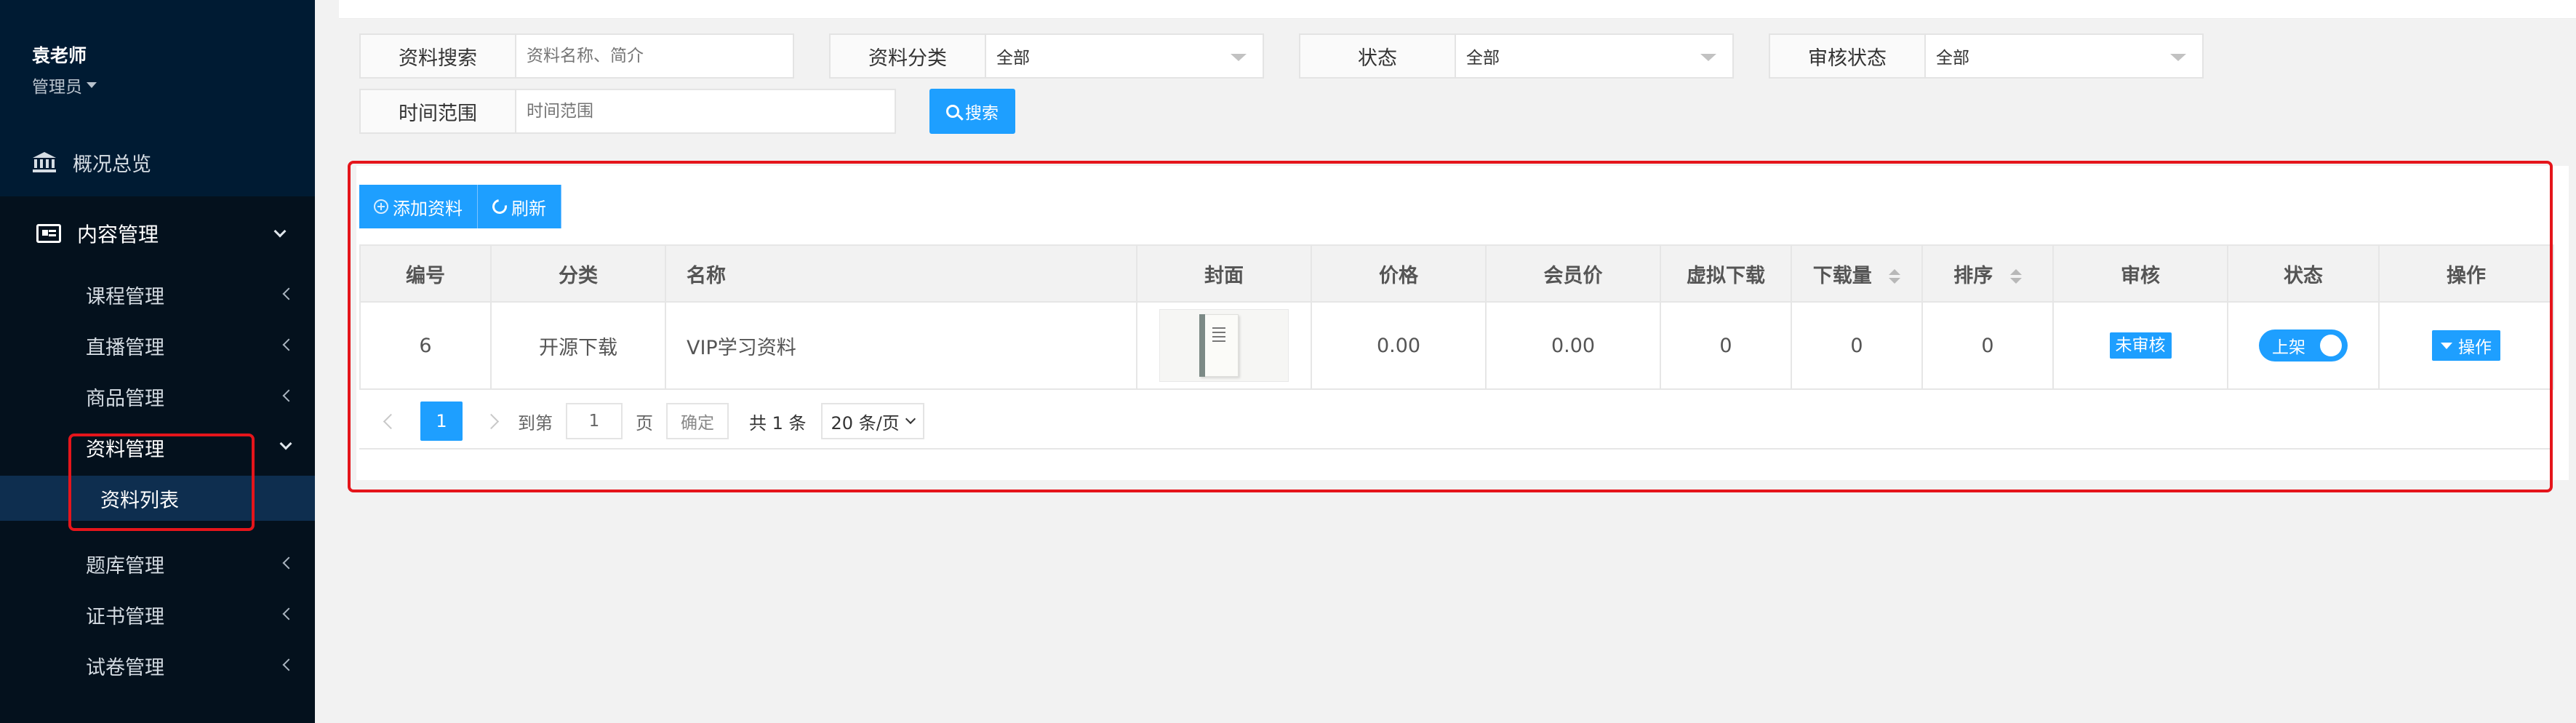 This screenshot has width=2576, height=723. I want to click on review-filter: 审核状态 全部, so click(1986, 56).